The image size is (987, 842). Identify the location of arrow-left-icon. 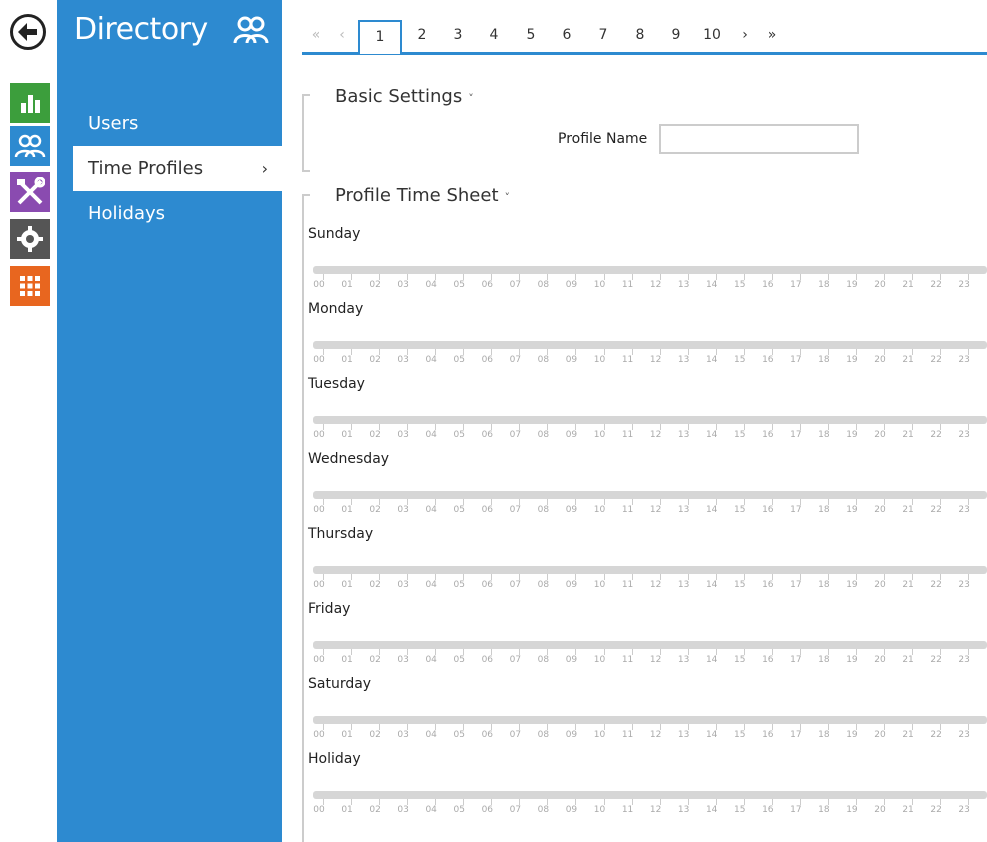
(27, 32).